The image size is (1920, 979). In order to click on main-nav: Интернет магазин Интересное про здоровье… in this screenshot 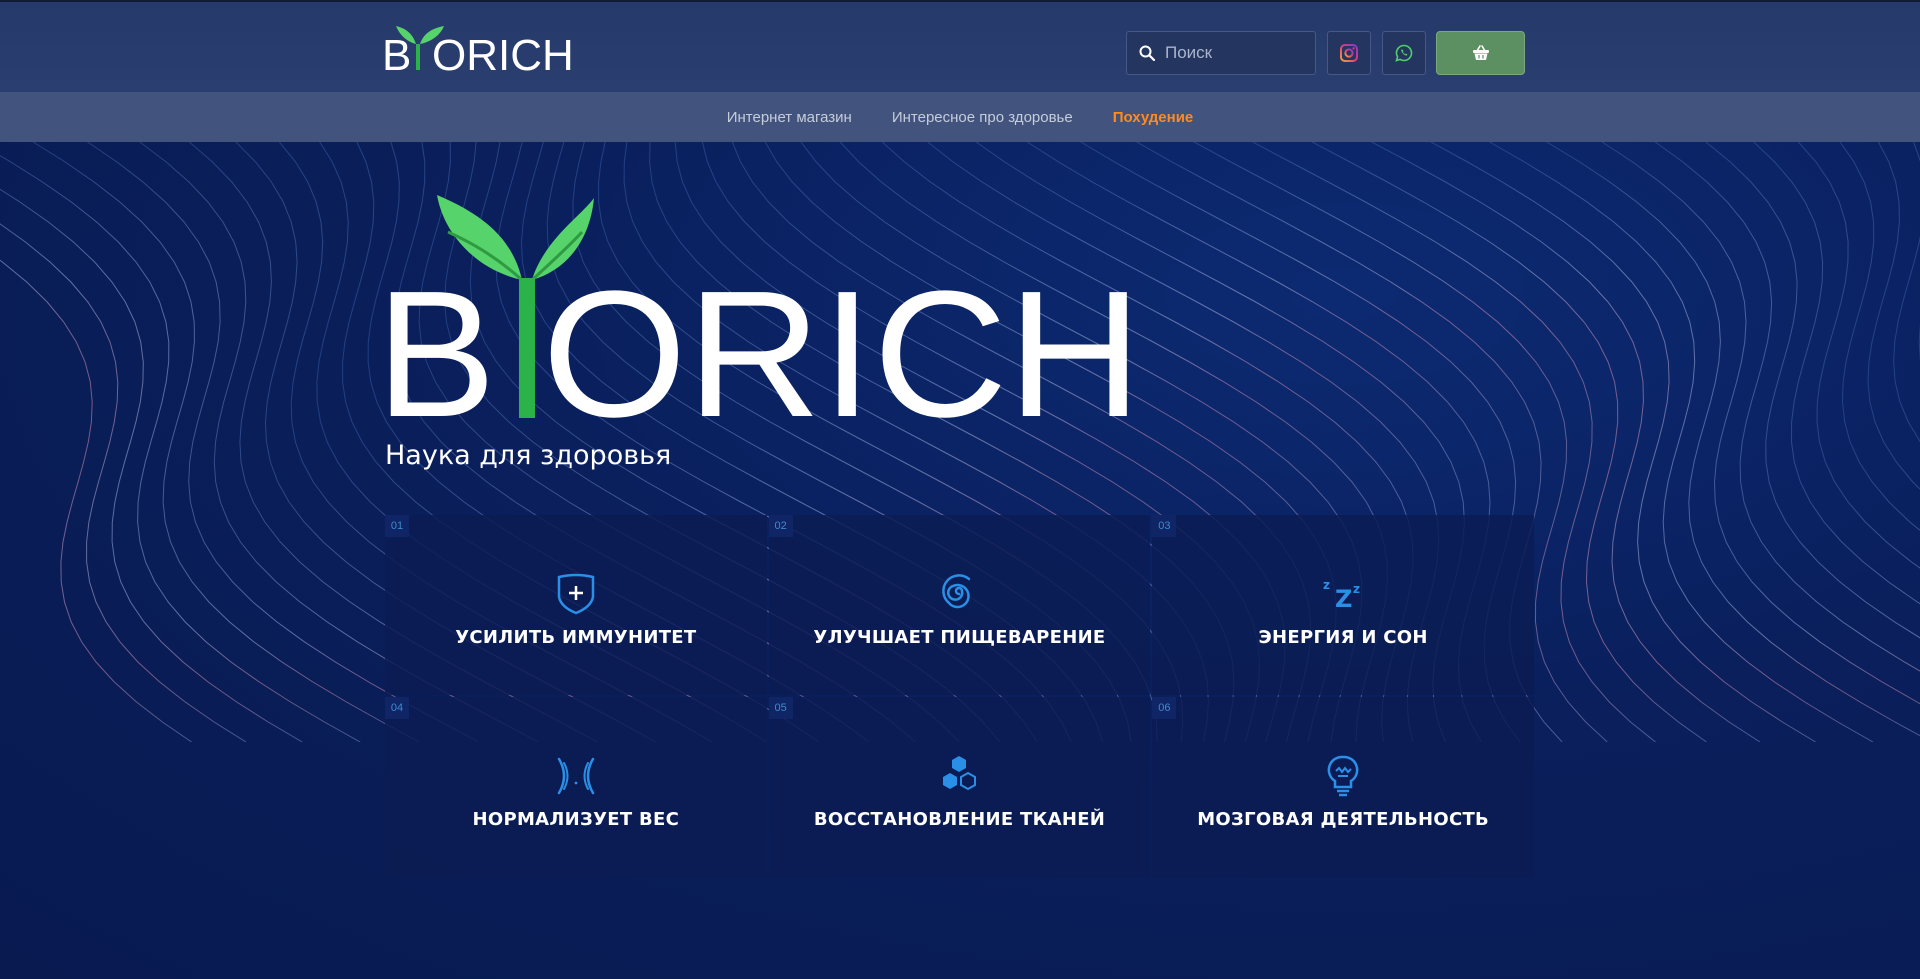, I will do `click(960, 117)`.